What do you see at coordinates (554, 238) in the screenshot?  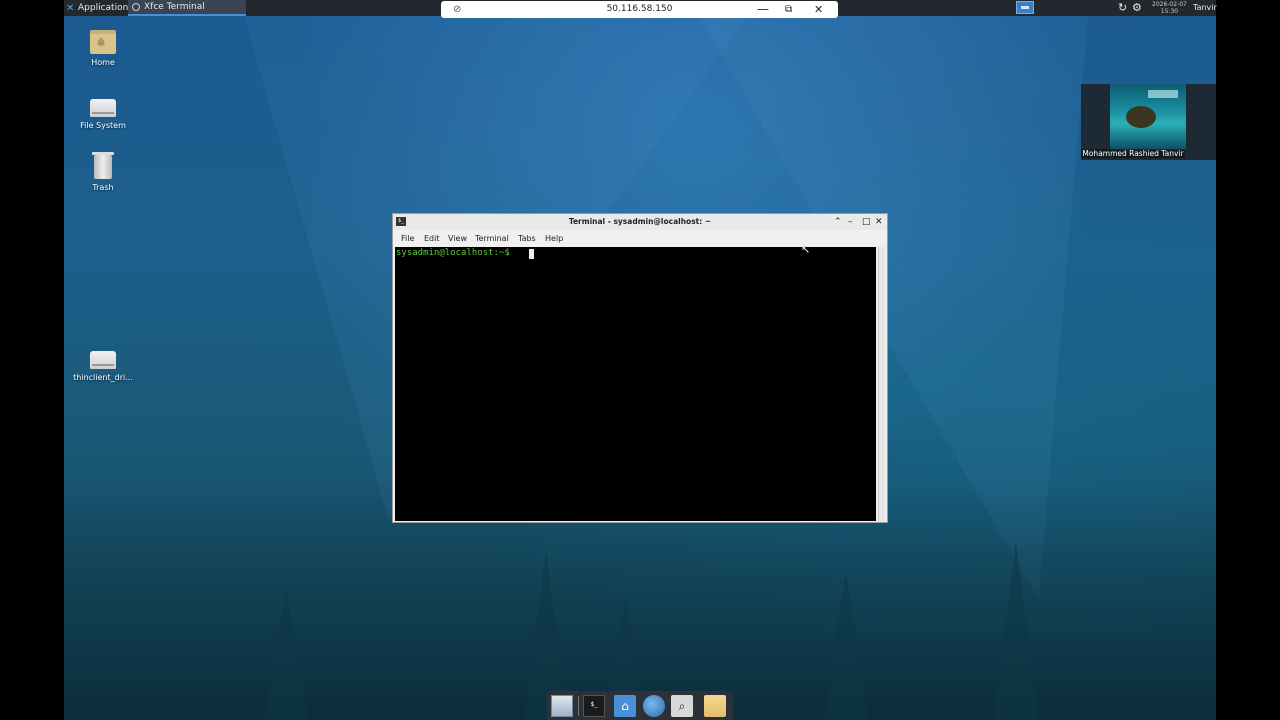 I see `menu-help: Help` at bounding box center [554, 238].